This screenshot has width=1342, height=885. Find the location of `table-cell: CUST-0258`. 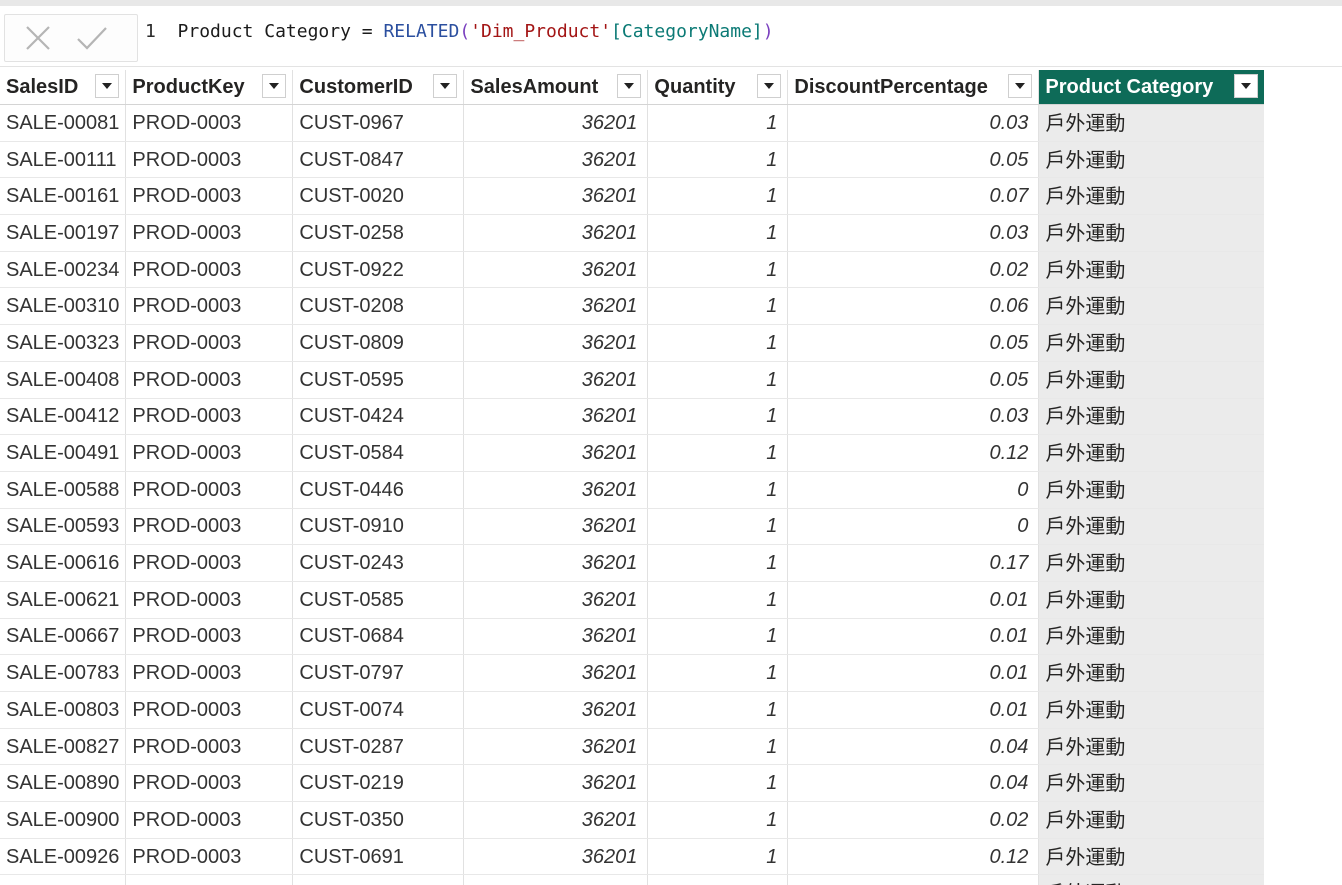

table-cell: CUST-0258 is located at coordinates (378, 233).